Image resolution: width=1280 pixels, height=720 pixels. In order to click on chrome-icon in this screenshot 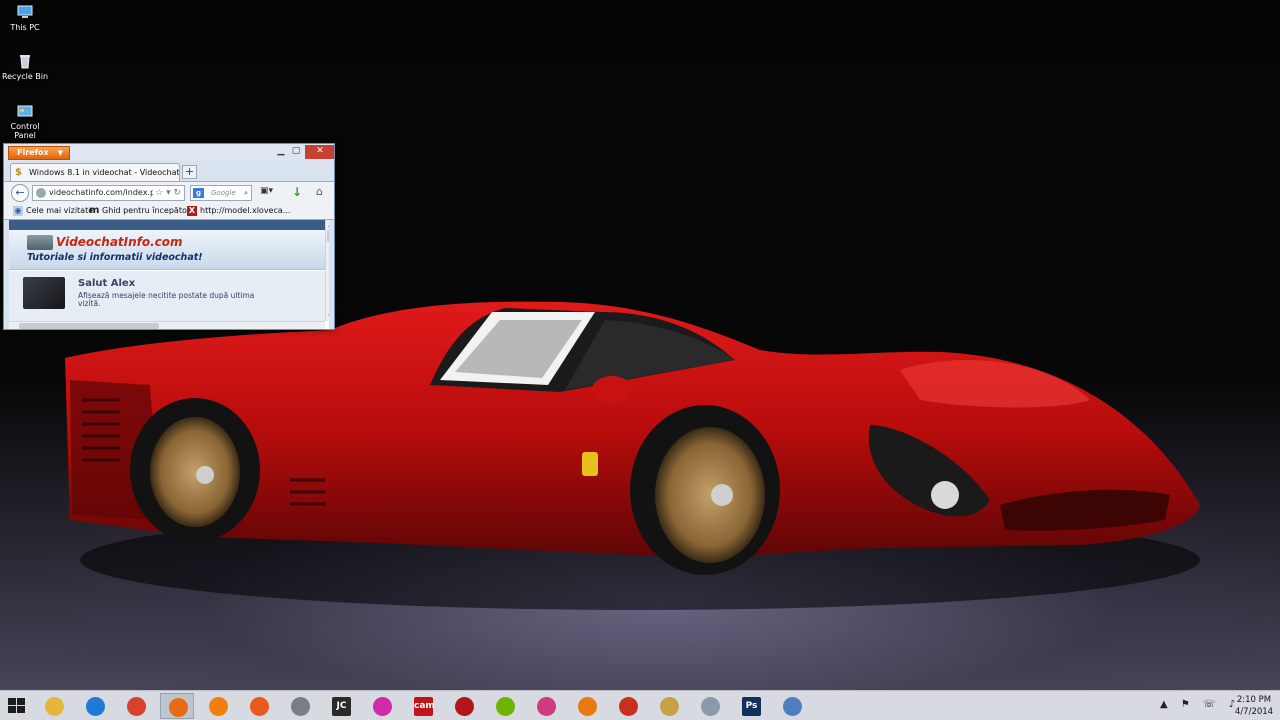, I will do `click(136, 706)`.